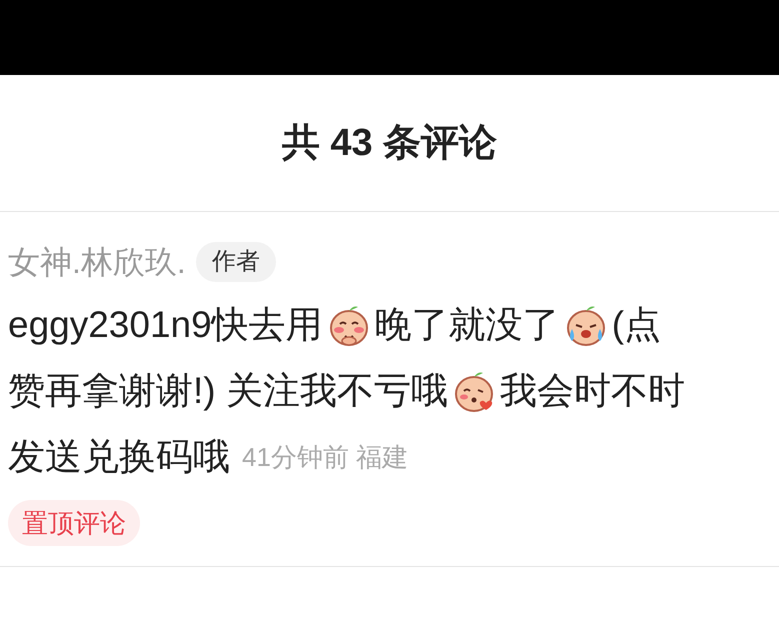 The height and width of the screenshot is (625, 779). Describe the element at coordinates (390, 143) in the screenshot. I see `comments-title: 共 43 条评论` at that location.